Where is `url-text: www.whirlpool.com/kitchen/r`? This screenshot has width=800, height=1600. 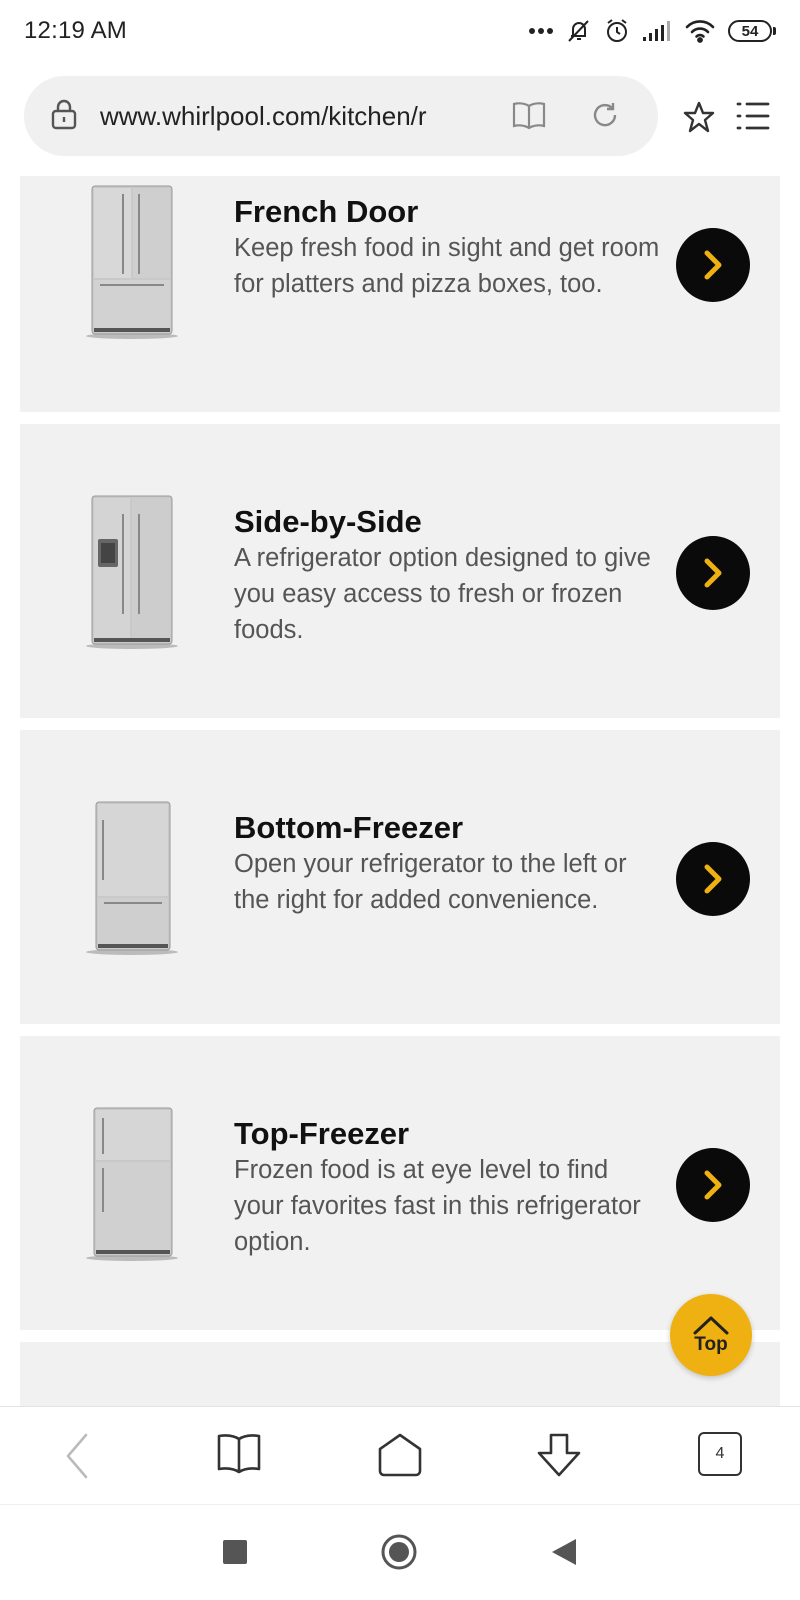 url-text: www.whirlpool.com/kitchen/r is located at coordinates (289, 116).